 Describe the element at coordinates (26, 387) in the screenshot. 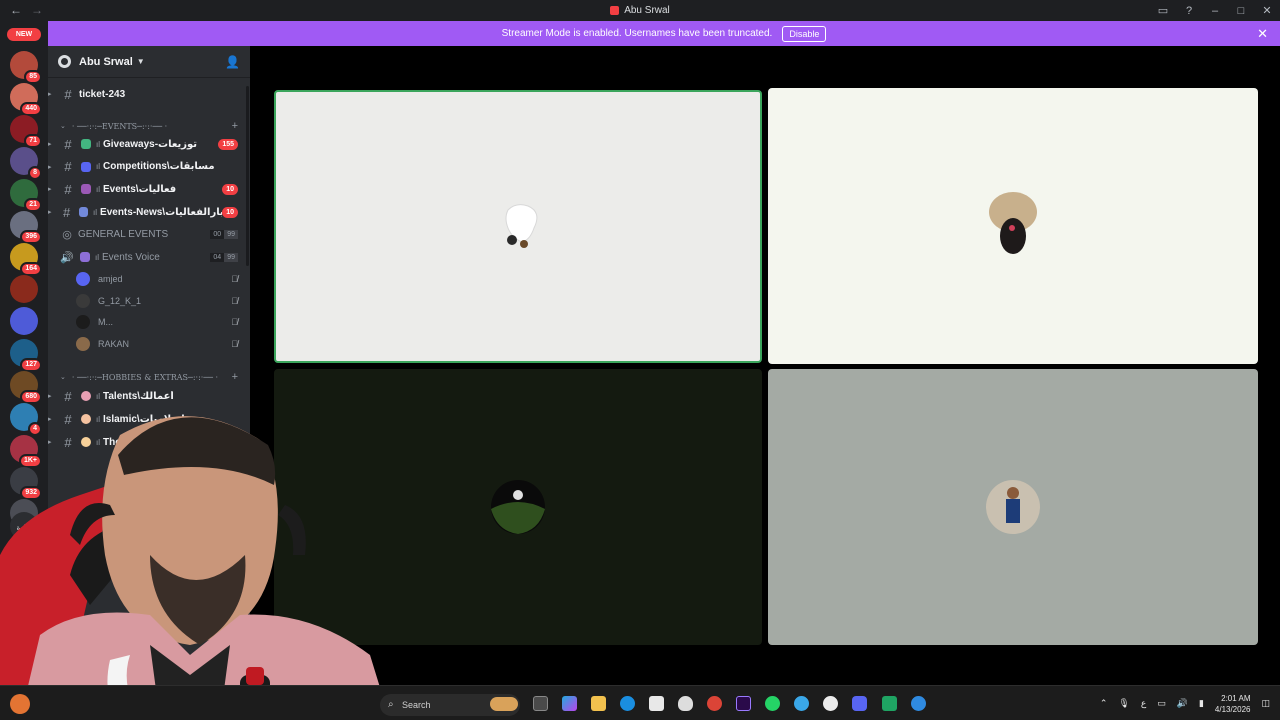

I see `server-icon: 680` at that location.